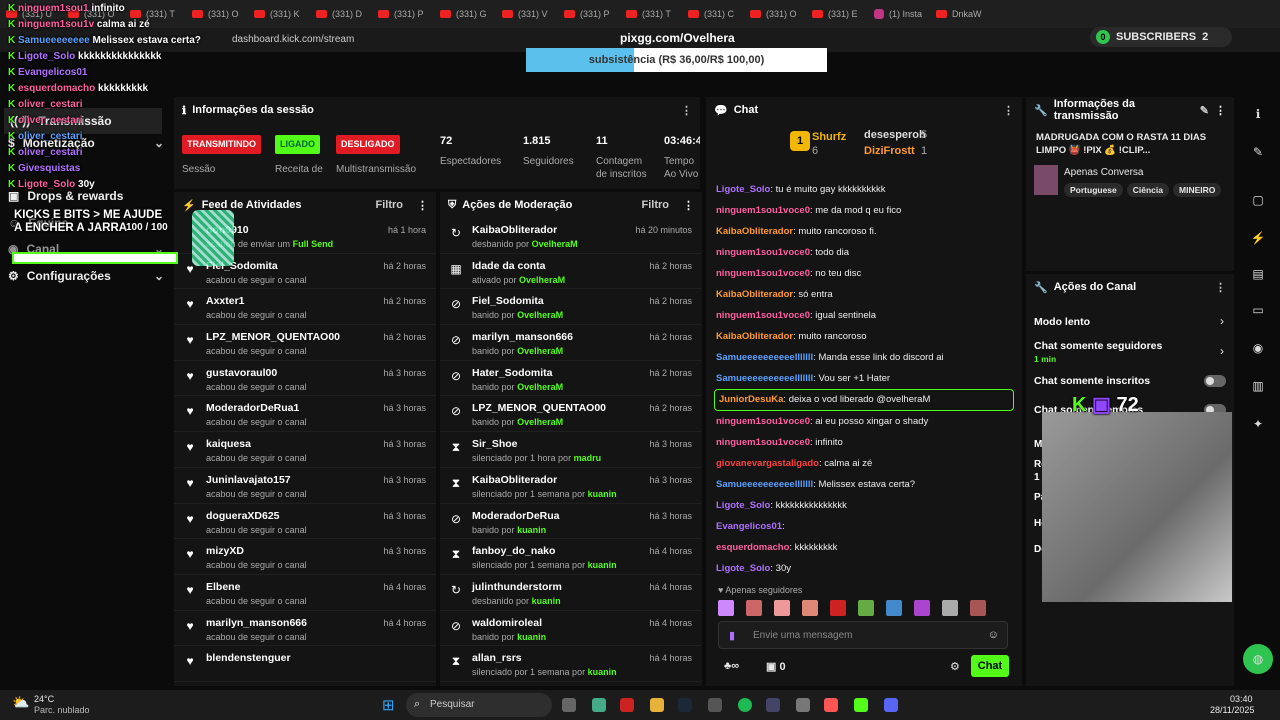 Image resolution: width=1280 pixels, height=720 pixels. I want to click on chat-username: esquerdomacho, so click(752, 547).